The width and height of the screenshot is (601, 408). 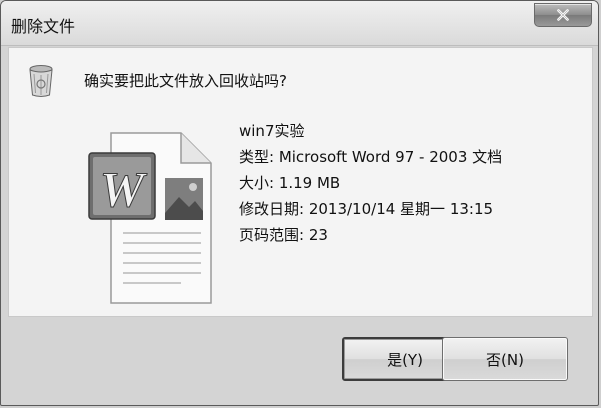 I want to click on word-logo-letter: W, so click(x=124, y=189).